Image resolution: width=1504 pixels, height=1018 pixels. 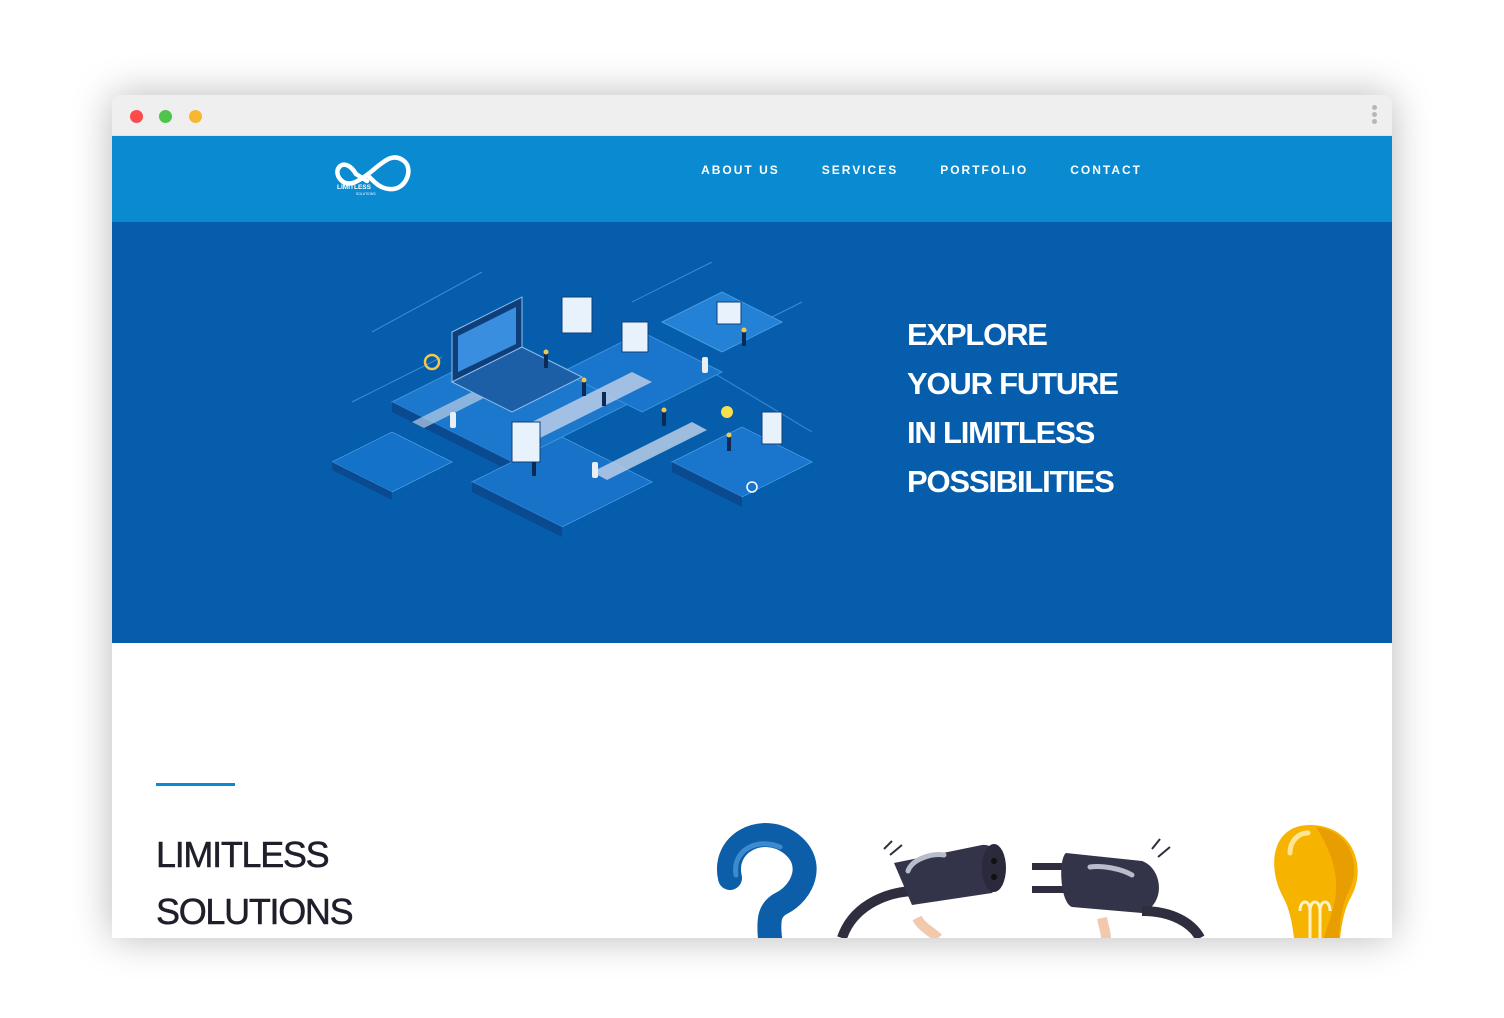 What do you see at coordinates (373, 174) in the screenshot?
I see `infinity-logo-icon: LIMITLESS SOLUTIONS` at bounding box center [373, 174].